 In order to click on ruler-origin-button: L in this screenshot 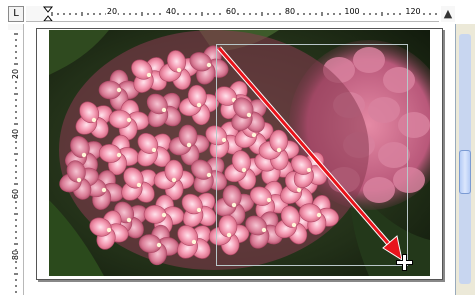, I will do `click(16, 14)`.